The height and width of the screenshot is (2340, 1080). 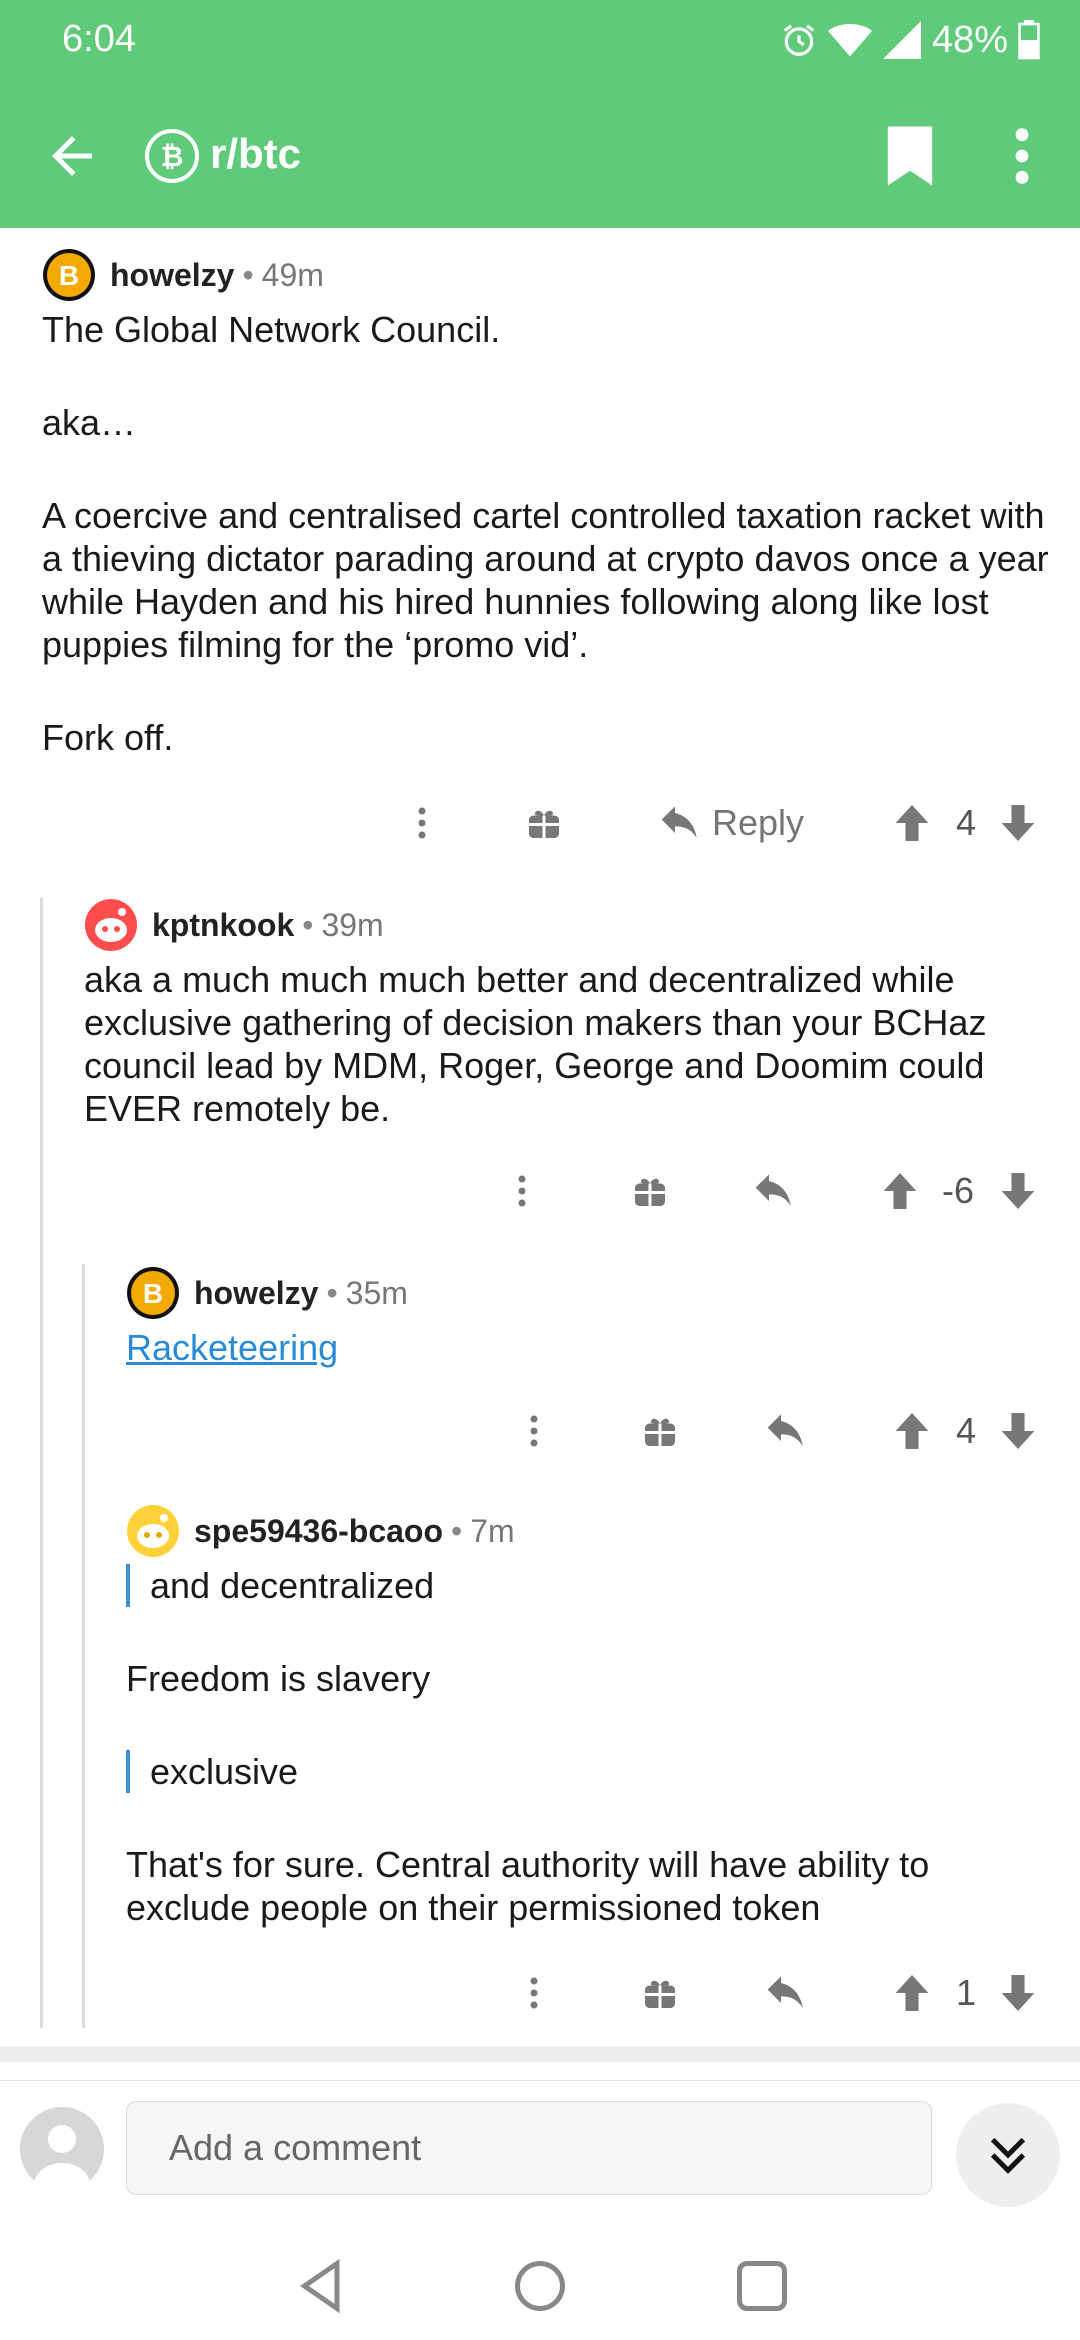 What do you see at coordinates (1029, 40) in the screenshot?
I see `battery-icon` at bounding box center [1029, 40].